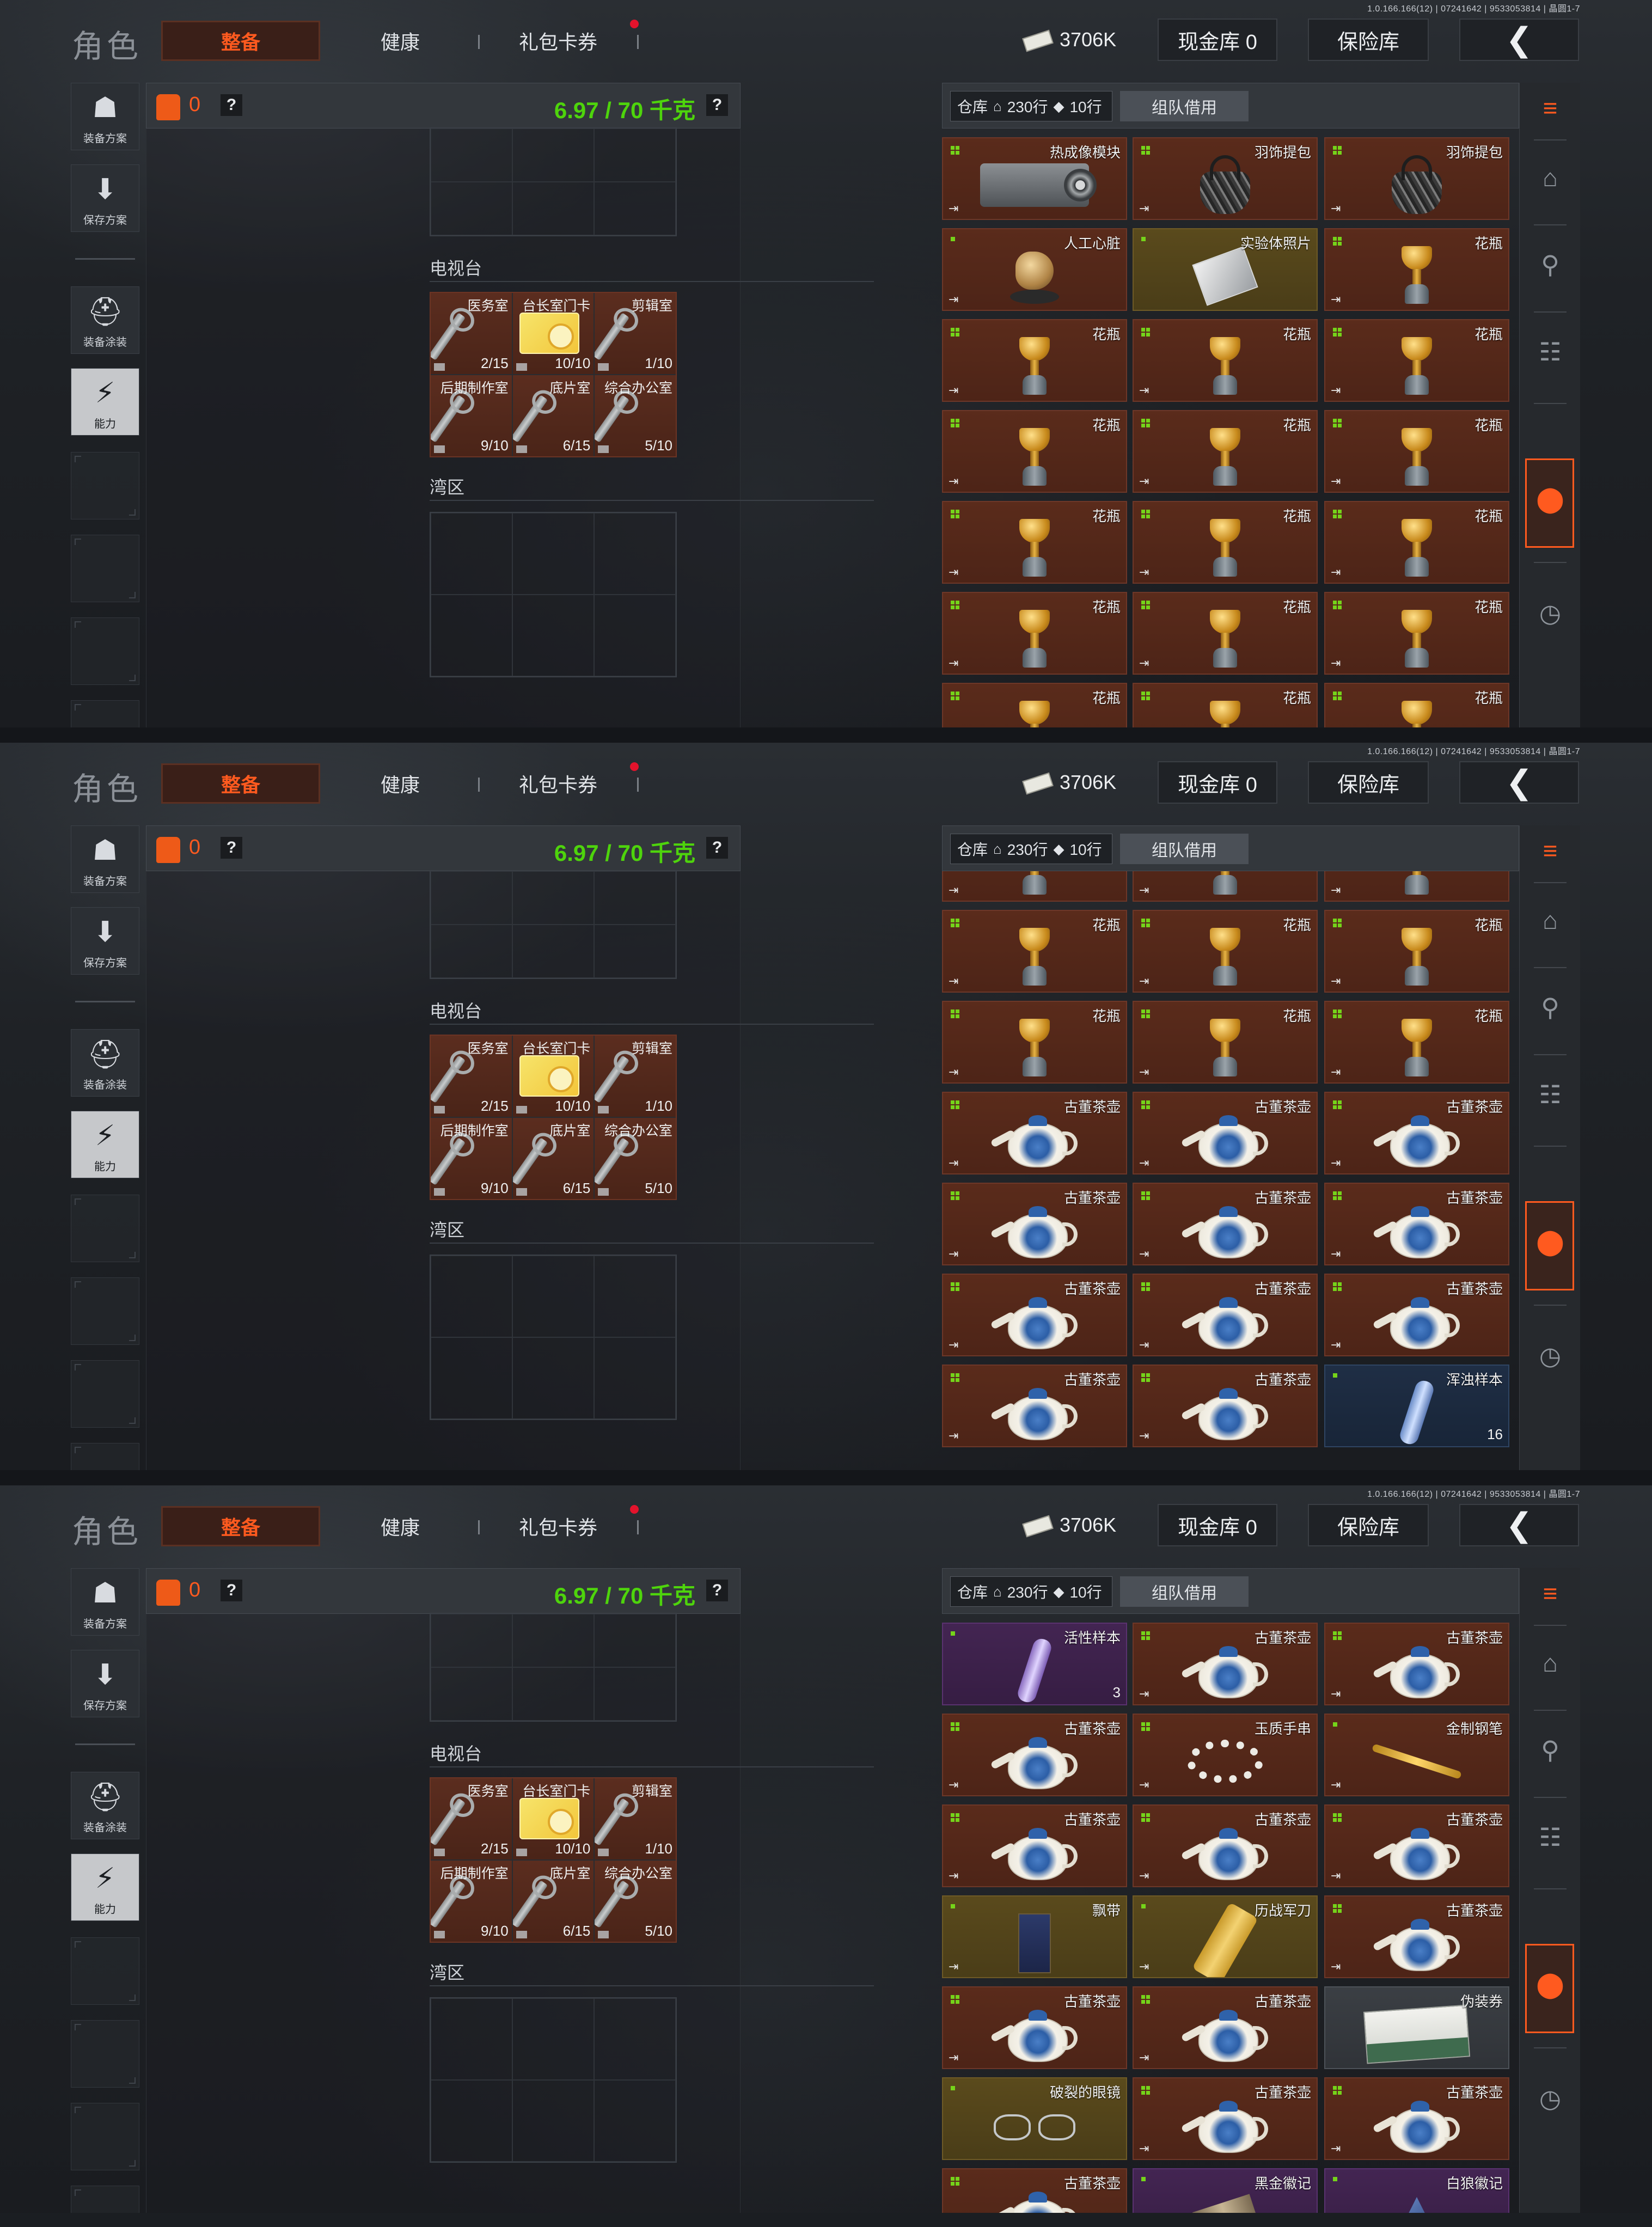  Describe the element at coordinates (1225, 1936) in the screenshot. I see `warehouse-item: 历战军刀 ⇥` at that location.